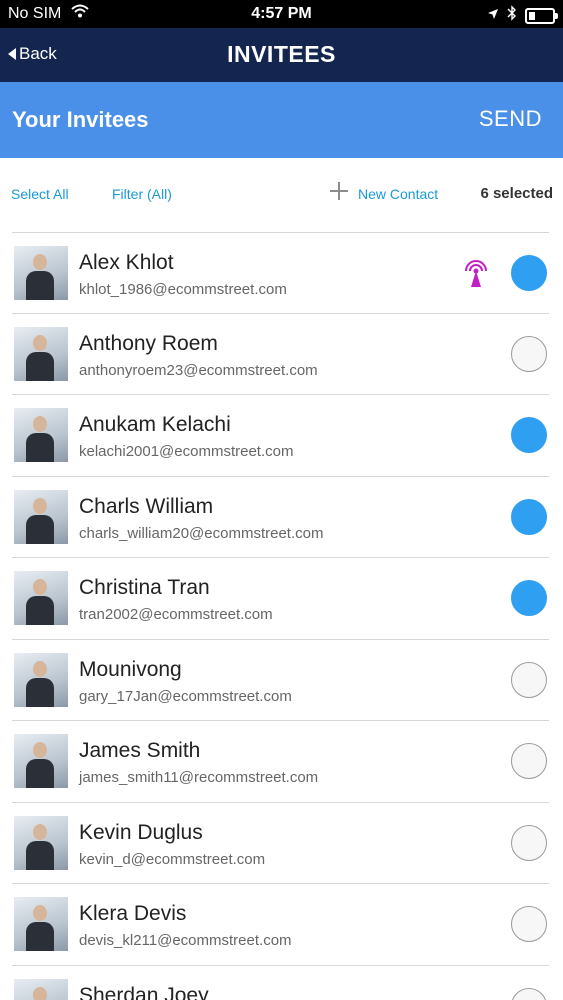  Describe the element at coordinates (281, 679) in the screenshot. I see `contact-row: Mounivong gary_17Jan@ecommstreet.com` at that location.